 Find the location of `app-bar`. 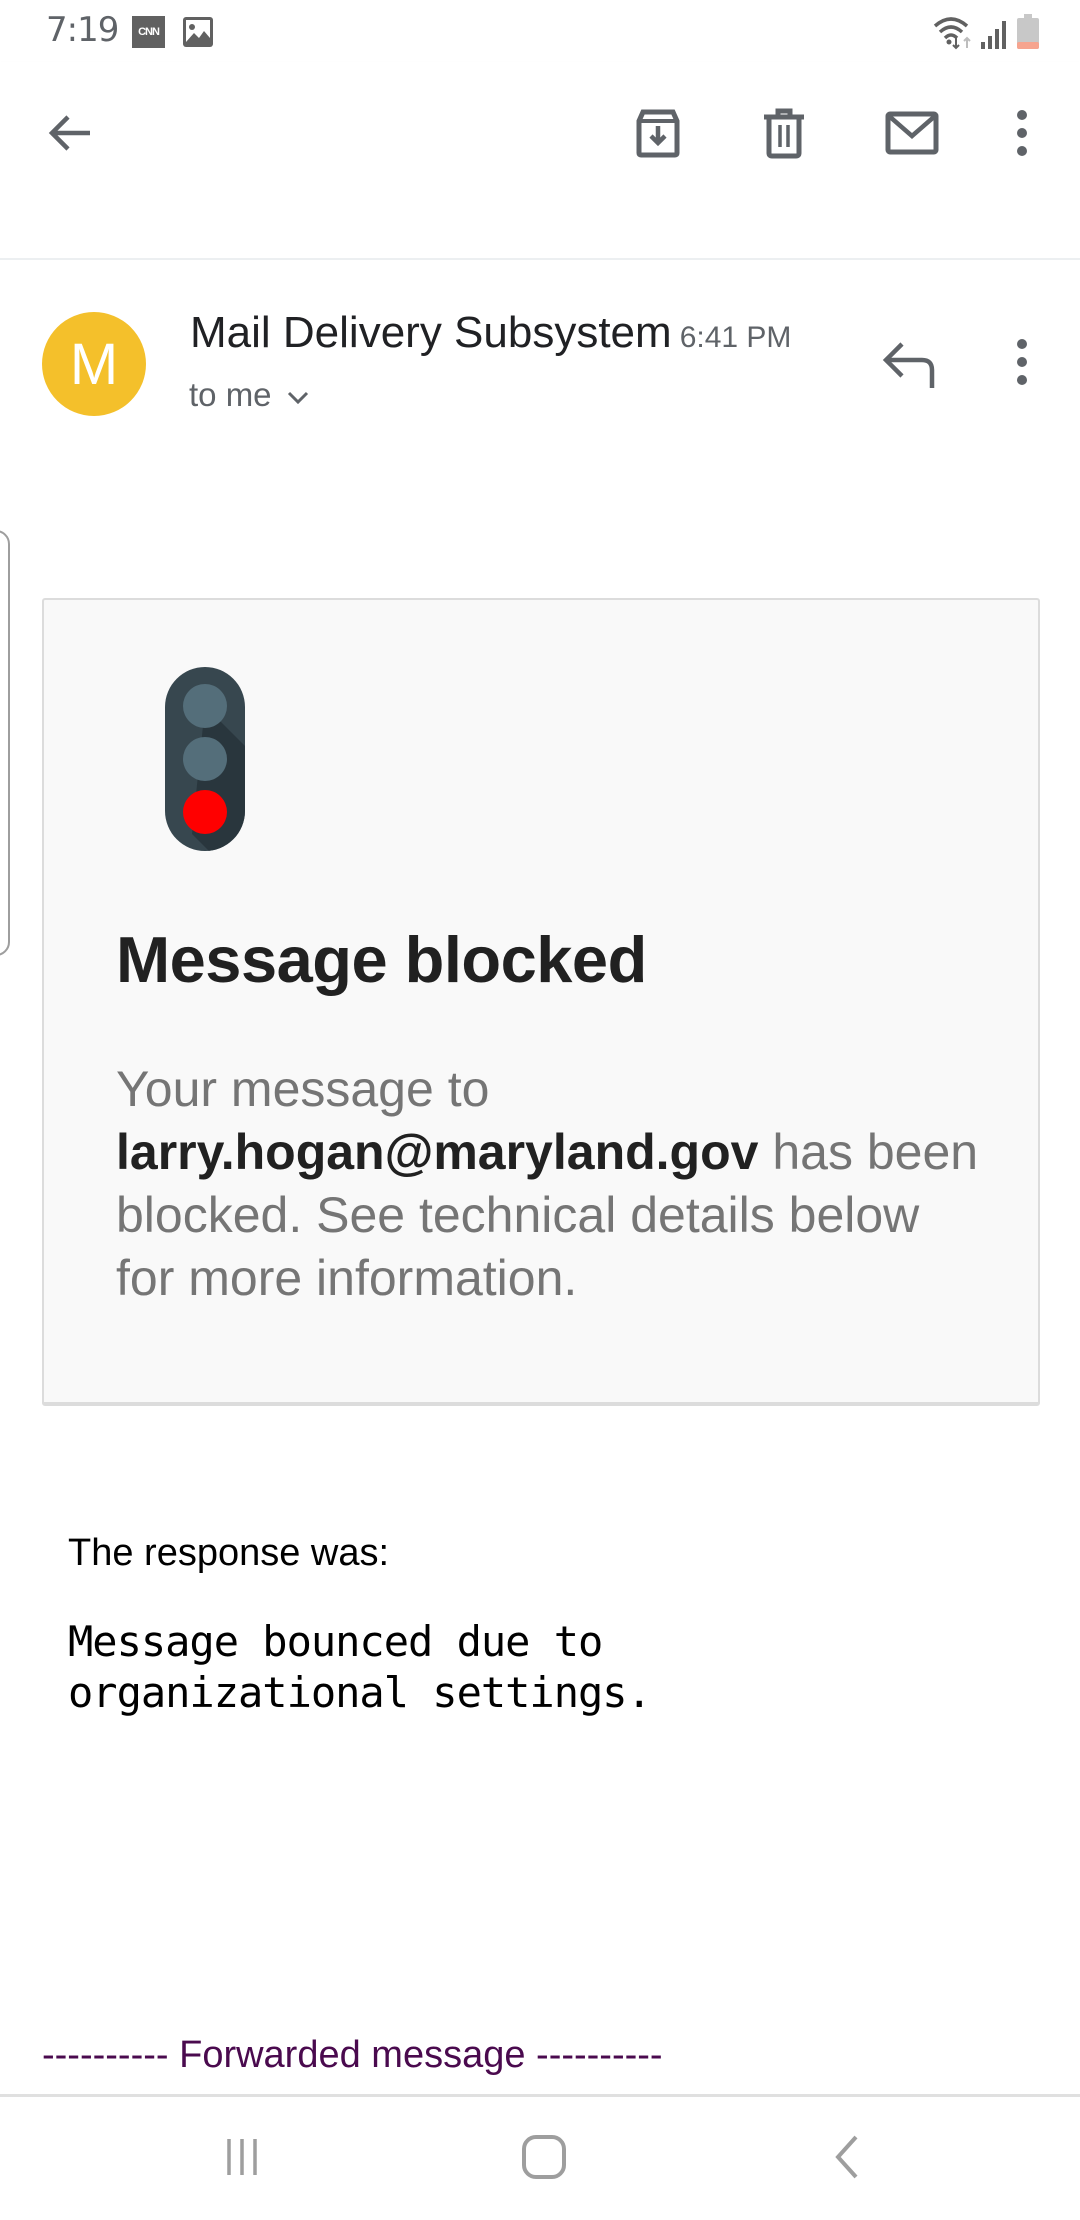

app-bar is located at coordinates (540, 137).